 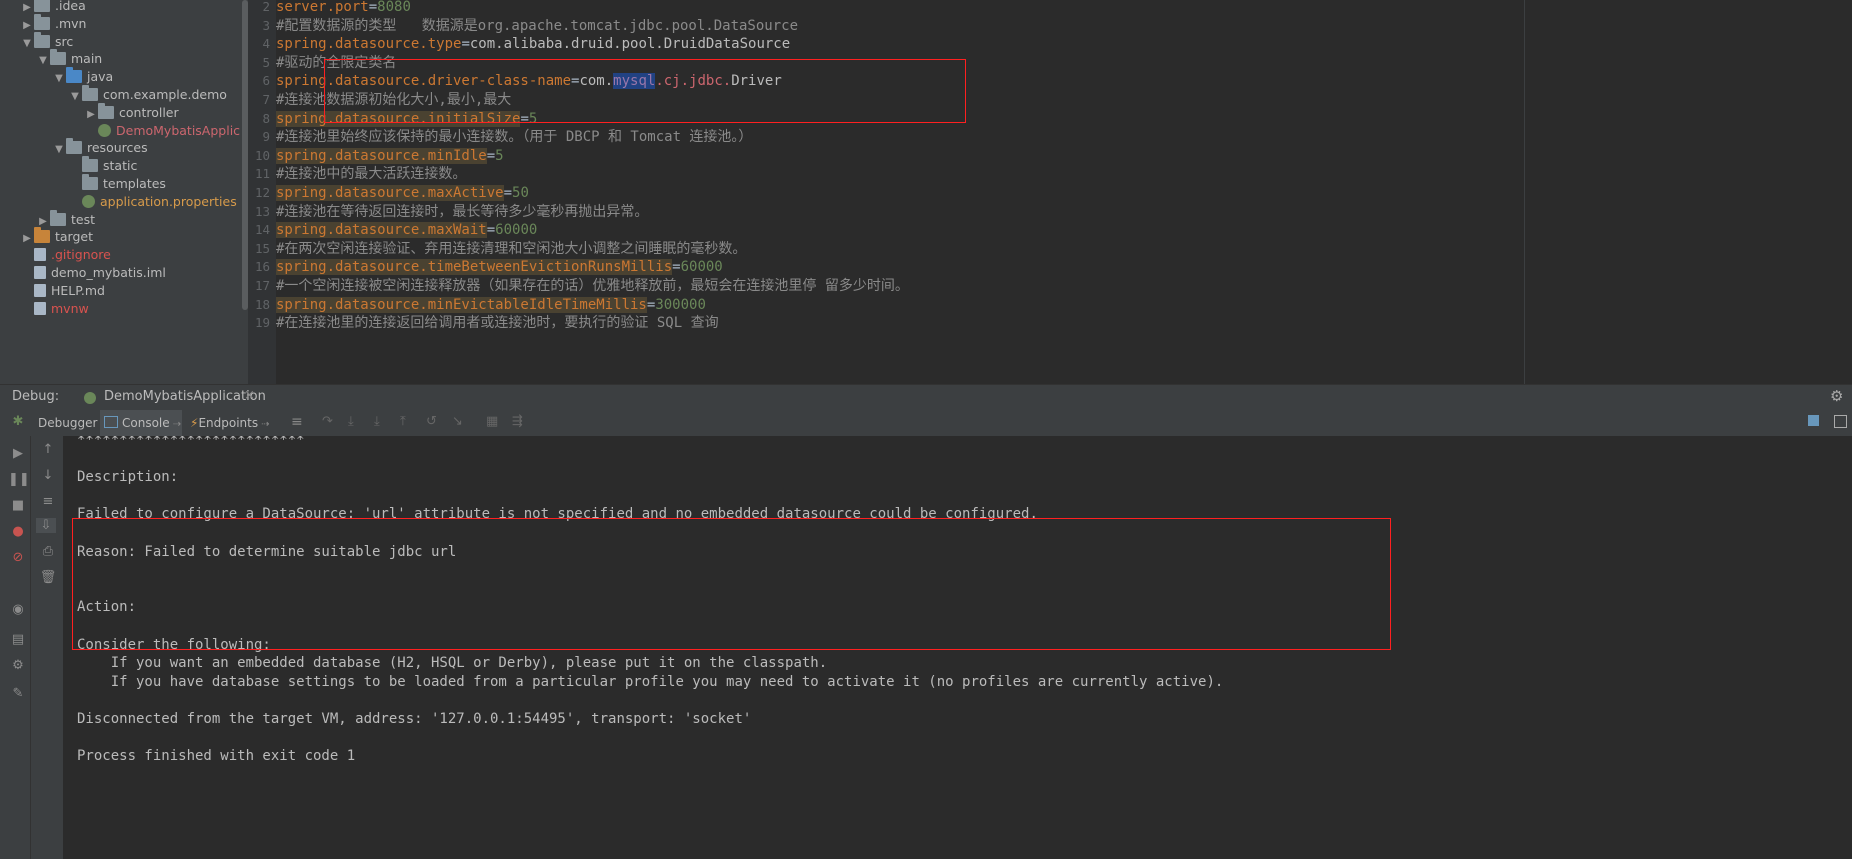 What do you see at coordinates (18, 531) in the screenshot?
I see `view-breakpoints-icon: ●` at bounding box center [18, 531].